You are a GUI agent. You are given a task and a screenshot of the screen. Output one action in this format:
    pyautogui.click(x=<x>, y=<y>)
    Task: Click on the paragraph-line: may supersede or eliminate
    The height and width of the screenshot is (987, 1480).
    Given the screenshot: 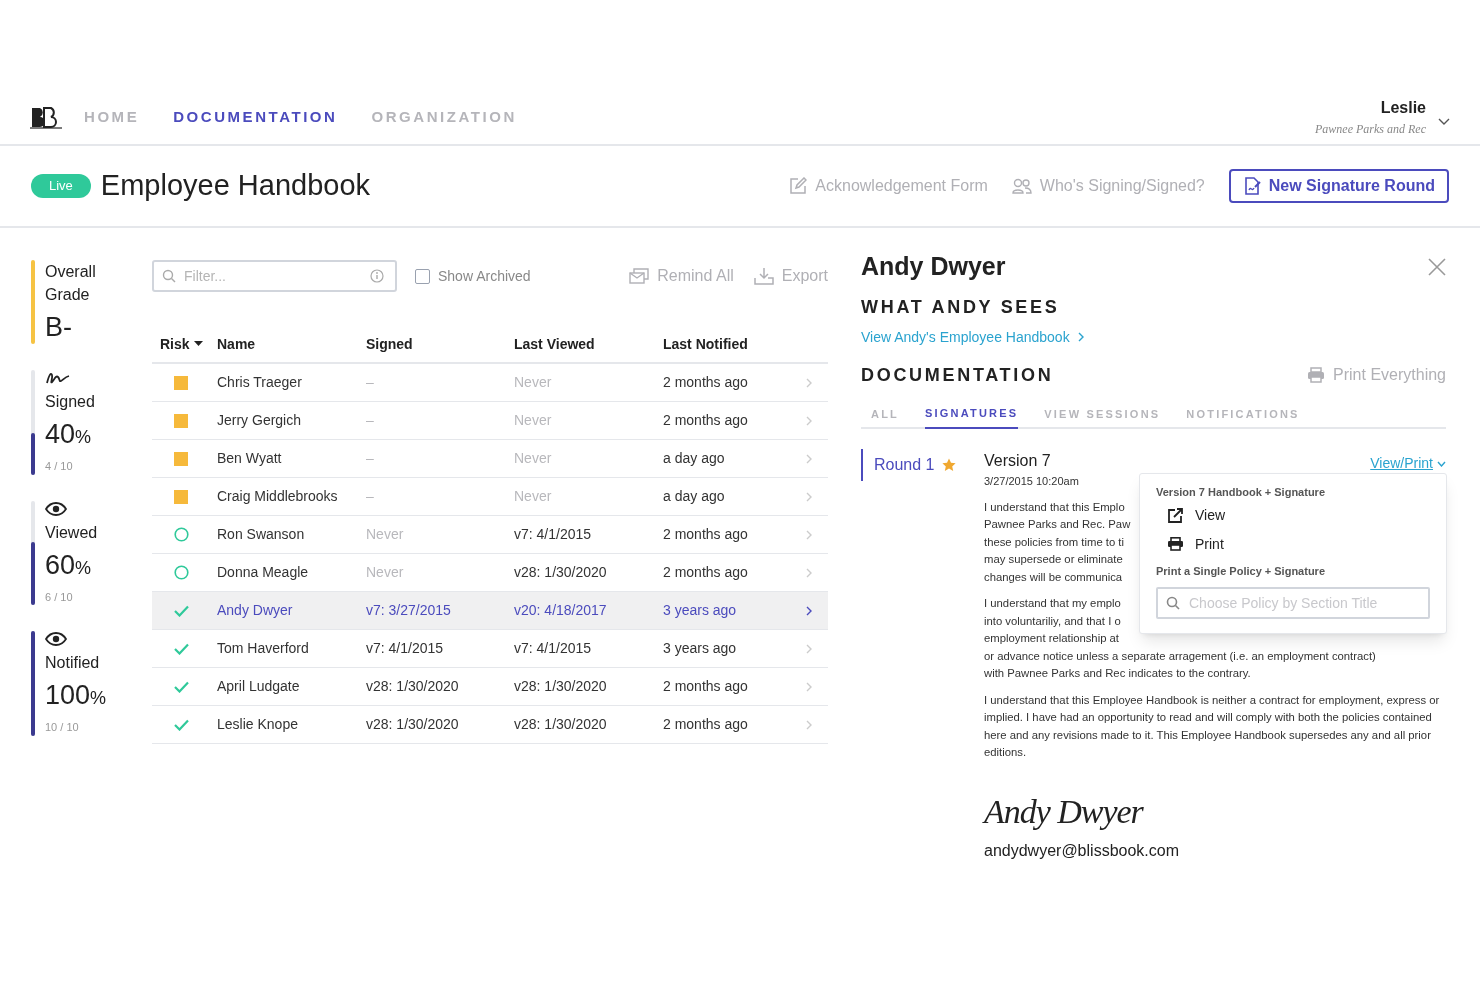 What is the action you would take?
    pyautogui.click(x=1053, y=559)
    